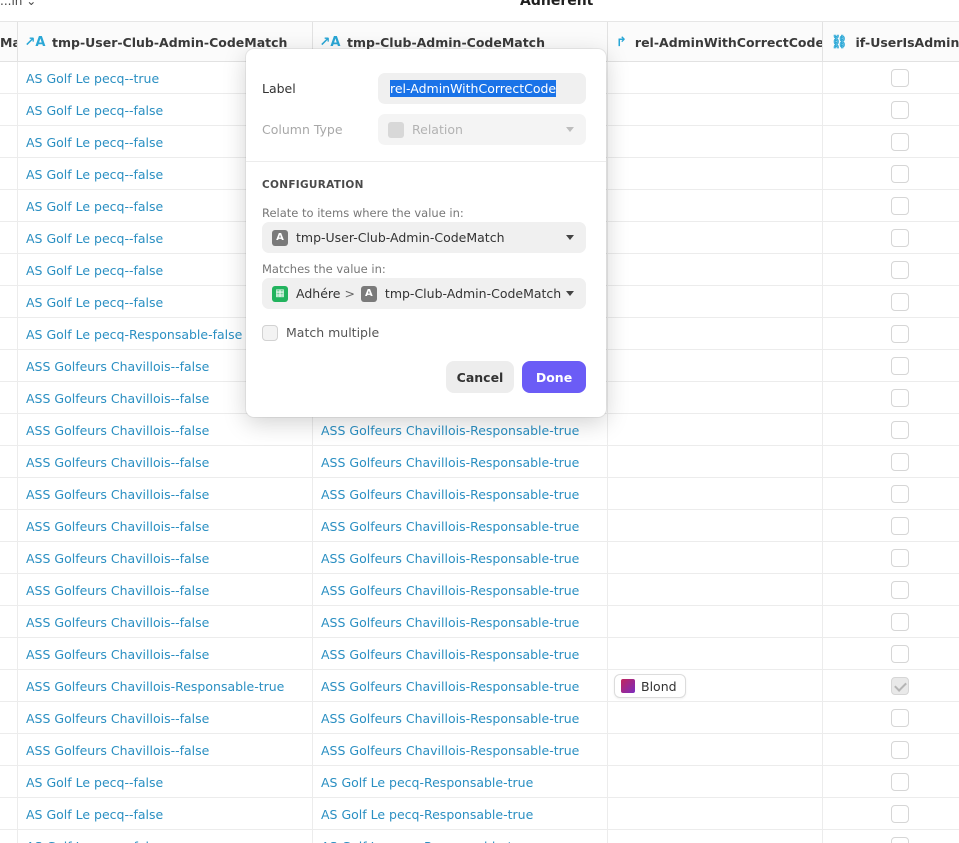  I want to click on matches-select: ▦ Adhére > A tmp-Club-Admin-CodeMatch, so click(424, 293).